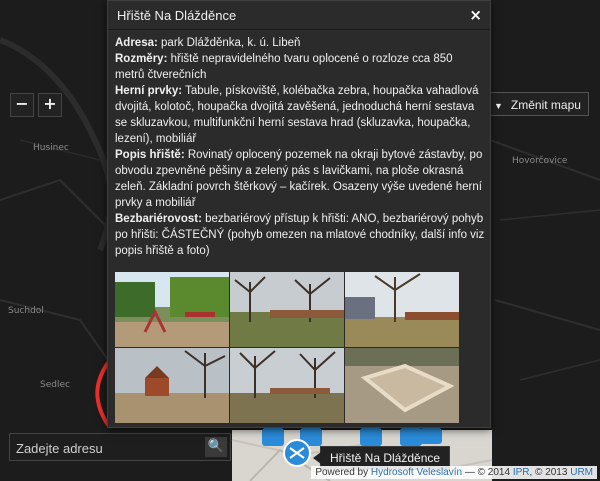  Describe the element at coordinates (109, 448) in the screenshot. I see `address-search-input` at that location.